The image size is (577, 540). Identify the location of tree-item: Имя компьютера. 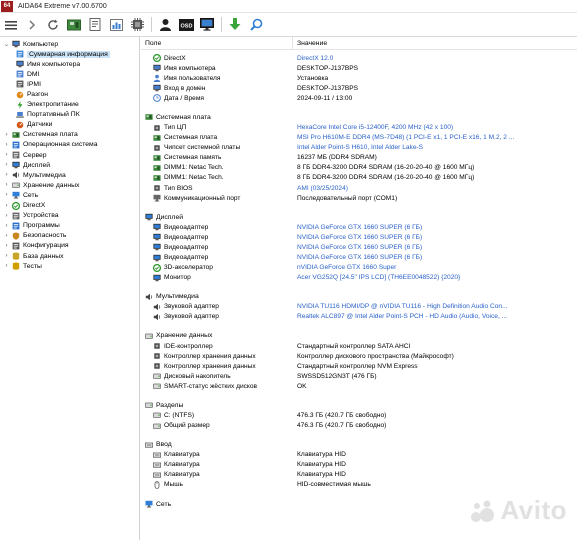
(69, 64).